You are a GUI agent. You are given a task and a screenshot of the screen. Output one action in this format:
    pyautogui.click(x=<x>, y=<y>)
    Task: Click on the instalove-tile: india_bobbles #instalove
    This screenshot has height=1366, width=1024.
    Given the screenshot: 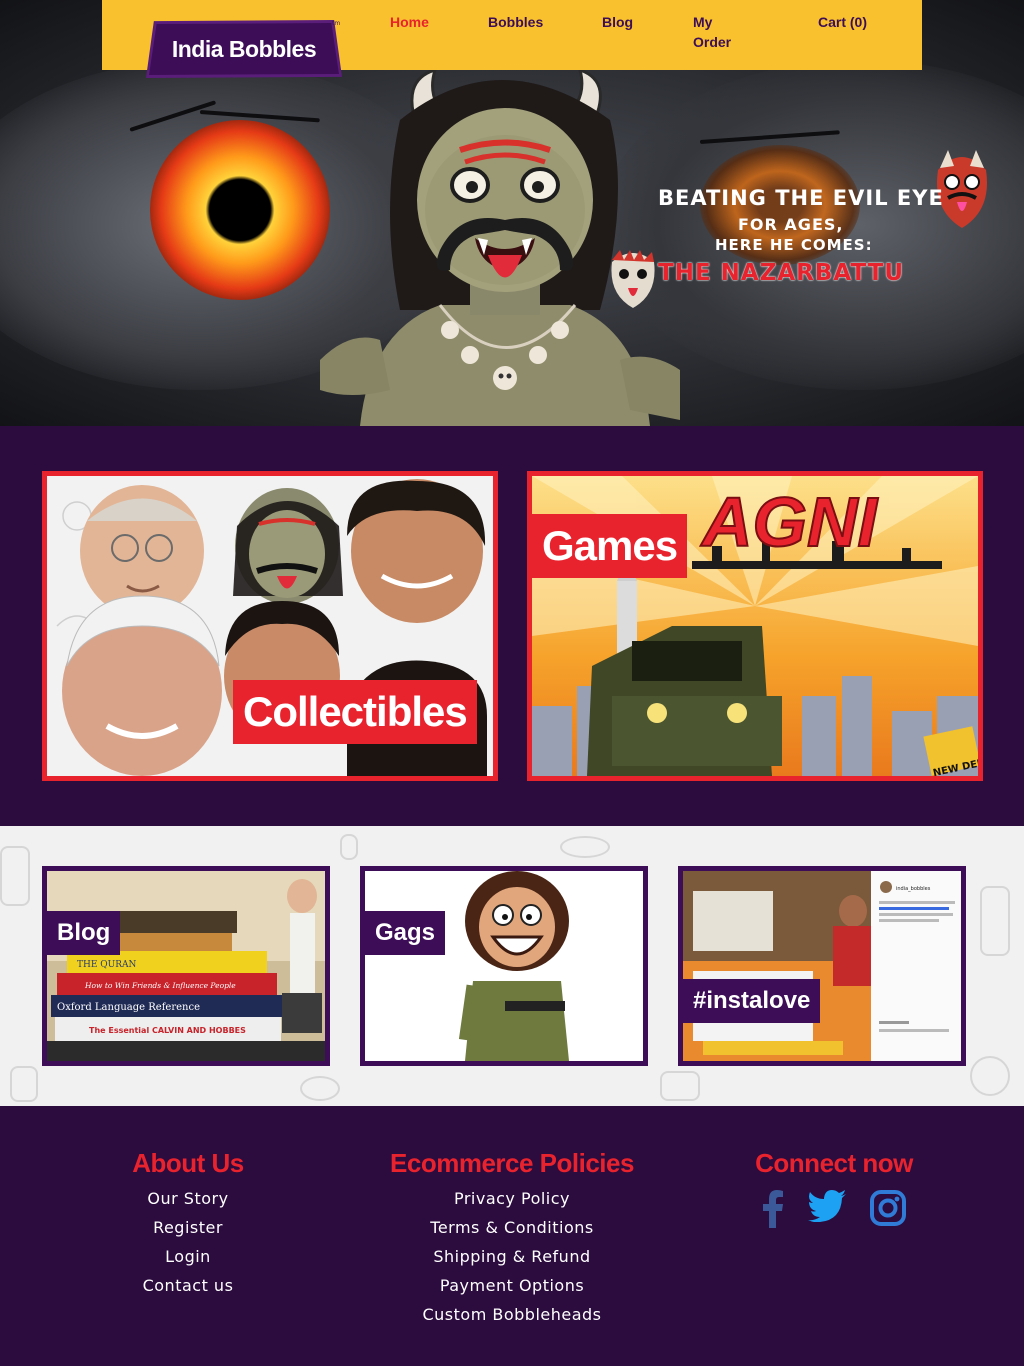 What is the action you would take?
    pyautogui.click(x=822, y=966)
    